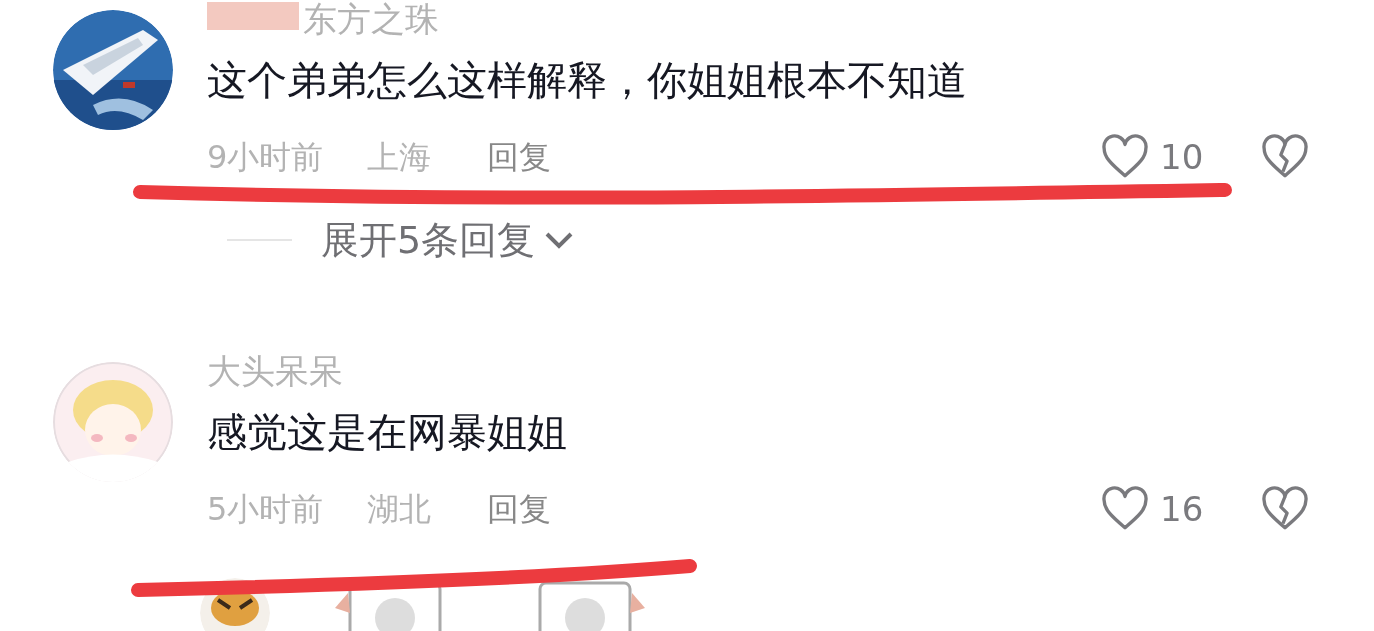 This screenshot has height=631, width=1374. Describe the element at coordinates (1182, 509) in the screenshot. I see `like-count: 16` at that location.